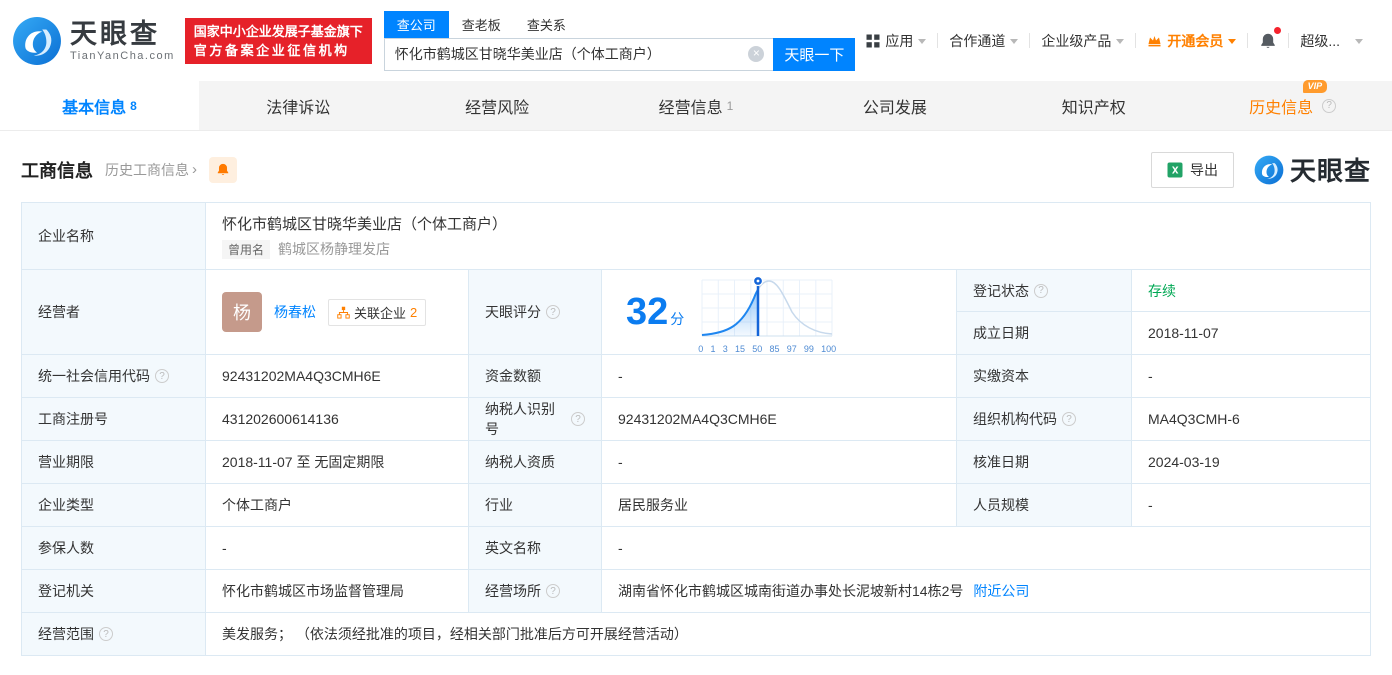 The width and height of the screenshot is (1392, 675). I want to click on score-number: 32 分, so click(655, 312).